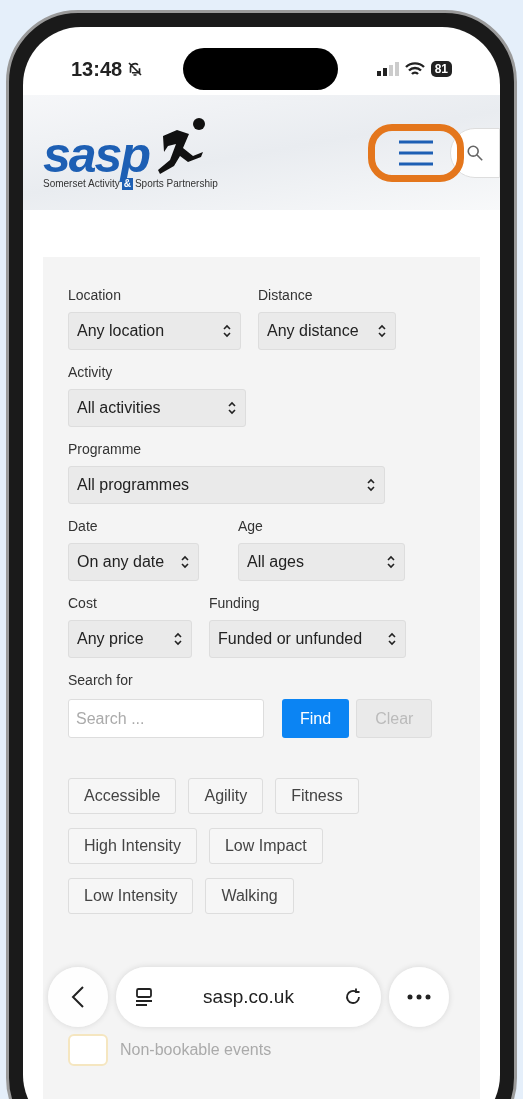  I want to click on filter-label: Date, so click(83, 526).